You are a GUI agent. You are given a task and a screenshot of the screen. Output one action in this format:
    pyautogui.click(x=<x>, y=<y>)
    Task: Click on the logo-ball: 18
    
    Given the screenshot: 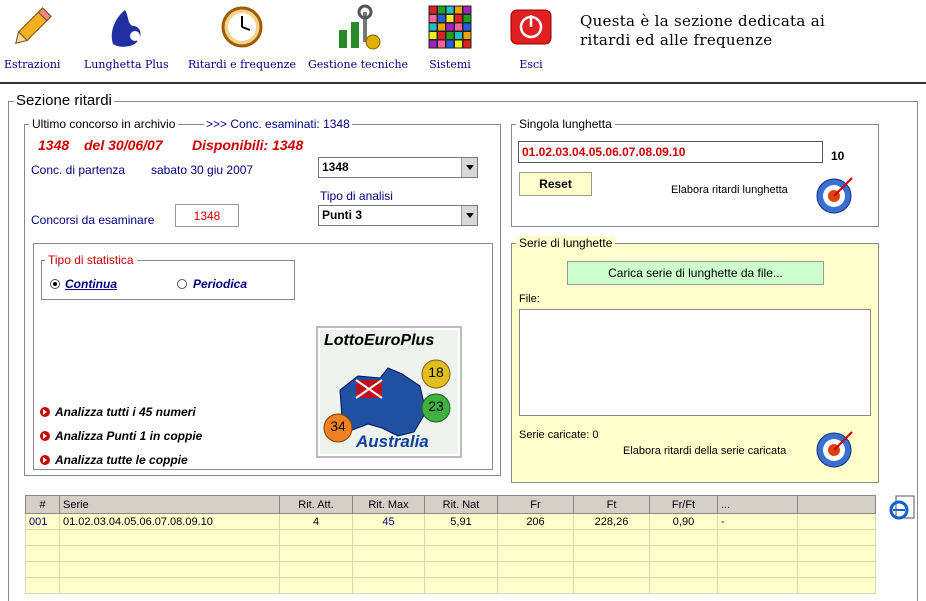 What is the action you would take?
    pyautogui.click(x=436, y=372)
    